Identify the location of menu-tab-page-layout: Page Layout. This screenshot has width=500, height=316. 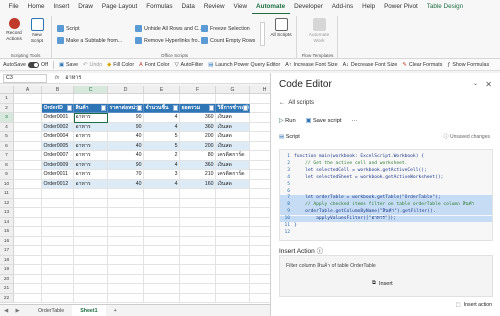
(119, 7).